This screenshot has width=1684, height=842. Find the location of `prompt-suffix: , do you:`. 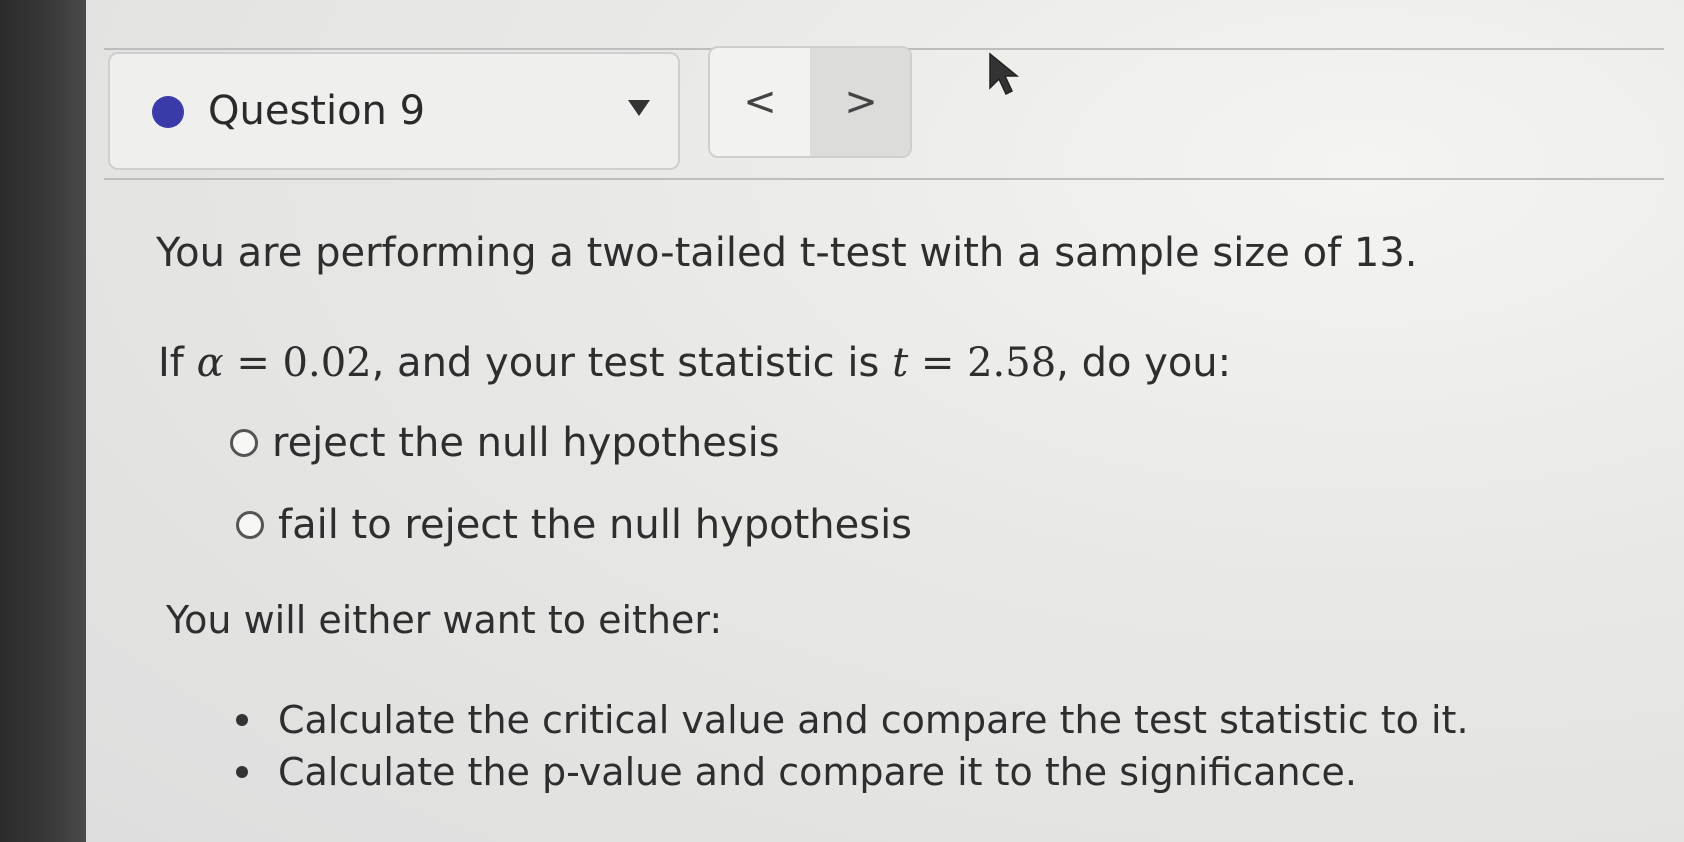

prompt-suffix: , do you: is located at coordinates (1144, 363).